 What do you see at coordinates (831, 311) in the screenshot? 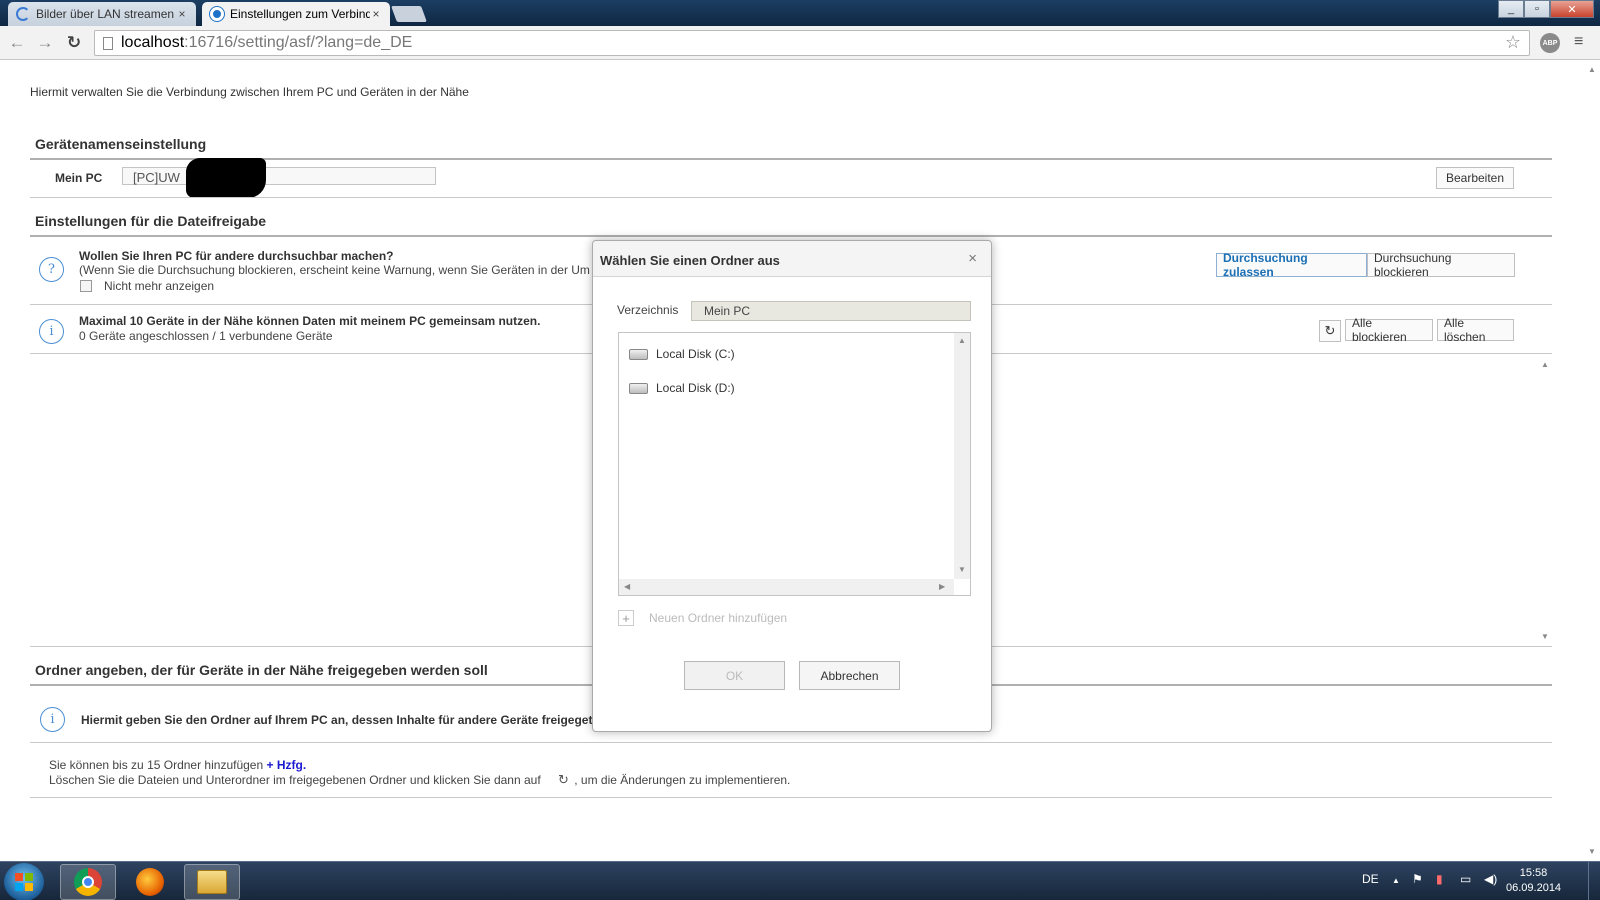
I see `directory-field: Mein PC` at bounding box center [831, 311].